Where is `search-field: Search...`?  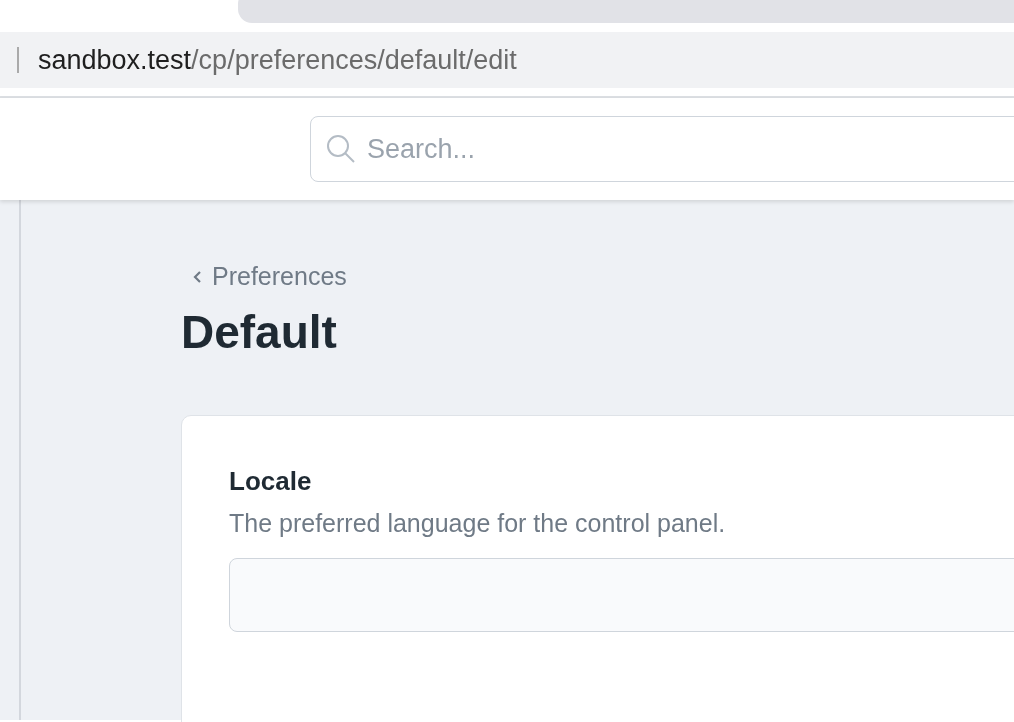
search-field: Search... is located at coordinates (662, 149).